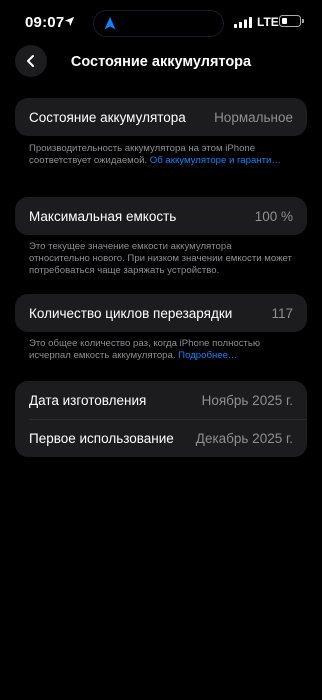 This screenshot has width=322, height=700. Describe the element at coordinates (107, 117) in the screenshot. I see `battery-health-label: Состояние аккумулятора` at that location.